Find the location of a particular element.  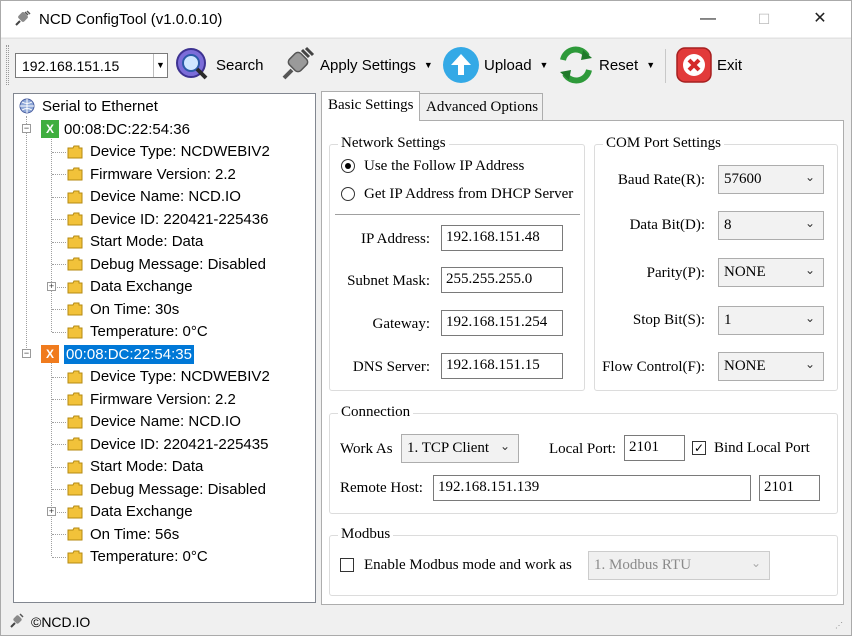

tab-advanced-options: Advanced Options is located at coordinates (481, 107).